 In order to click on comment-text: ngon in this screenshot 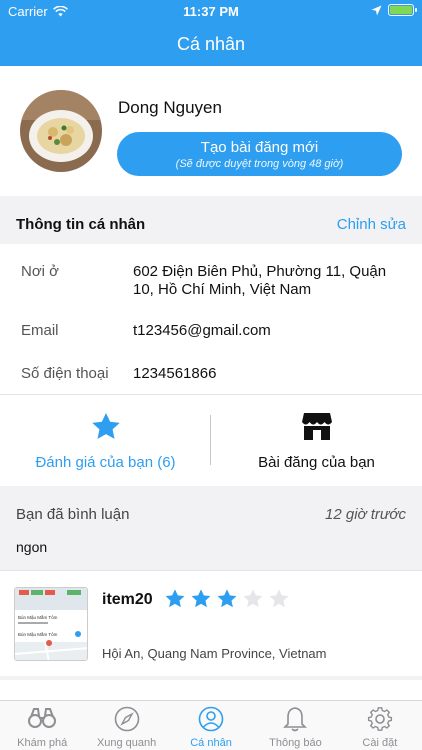, I will do `click(32, 547)`.